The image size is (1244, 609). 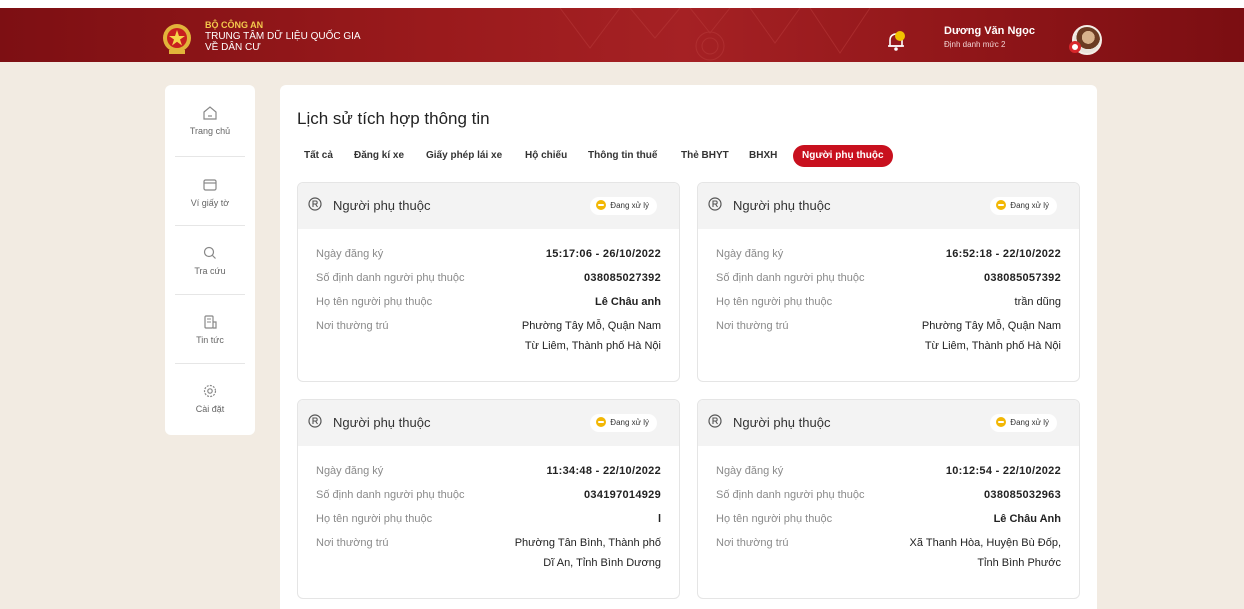 What do you see at coordinates (210, 391) in the screenshot?
I see `gear-icon` at bounding box center [210, 391].